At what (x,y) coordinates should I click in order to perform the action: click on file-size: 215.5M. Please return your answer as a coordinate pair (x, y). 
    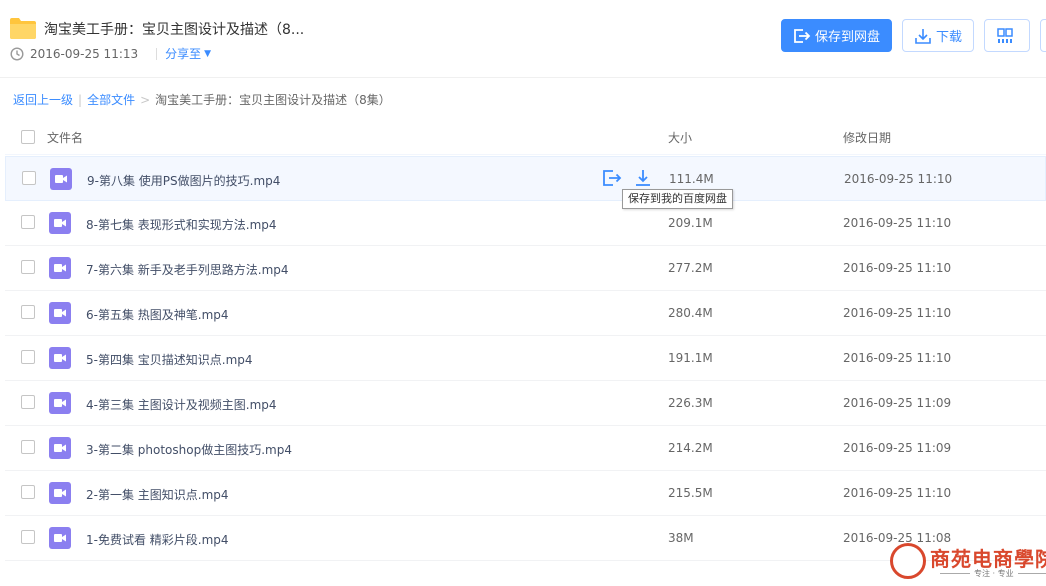
    Looking at the image, I should click on (690, 493).